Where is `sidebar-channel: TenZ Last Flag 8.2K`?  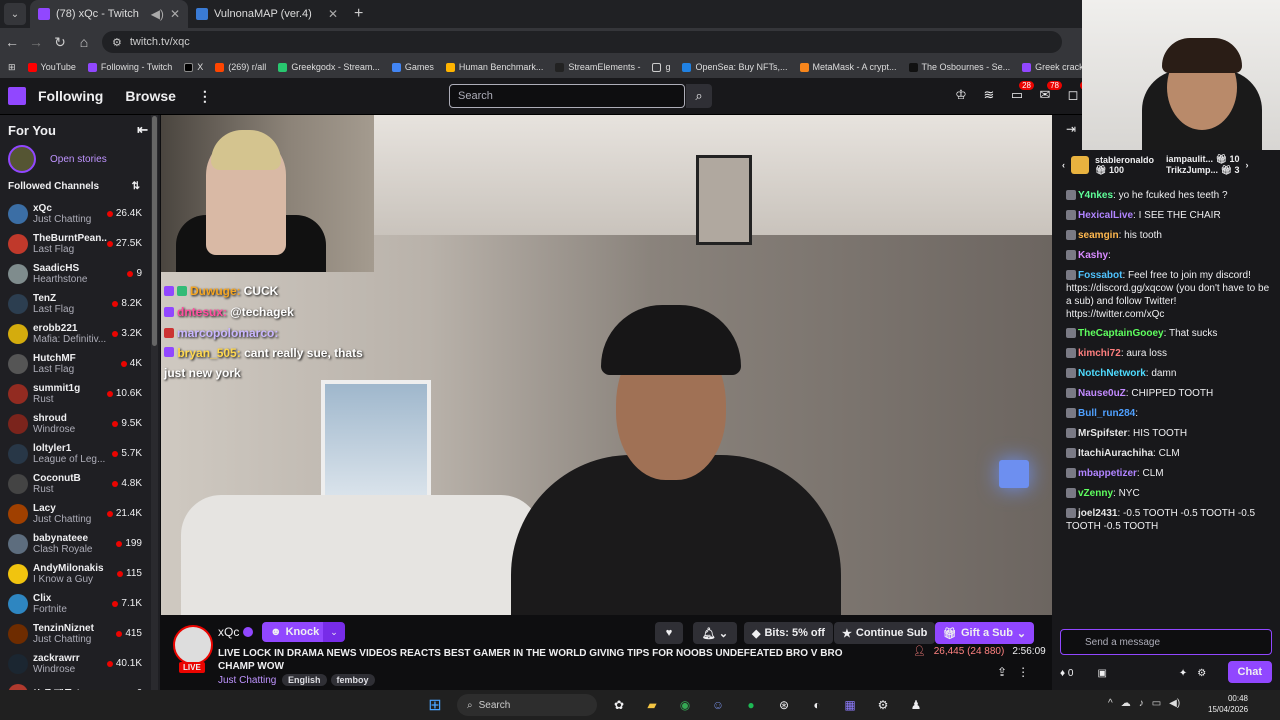
sidebar-channel: TenZ Last Flag 8.2K is located at coordinates (80, 304).